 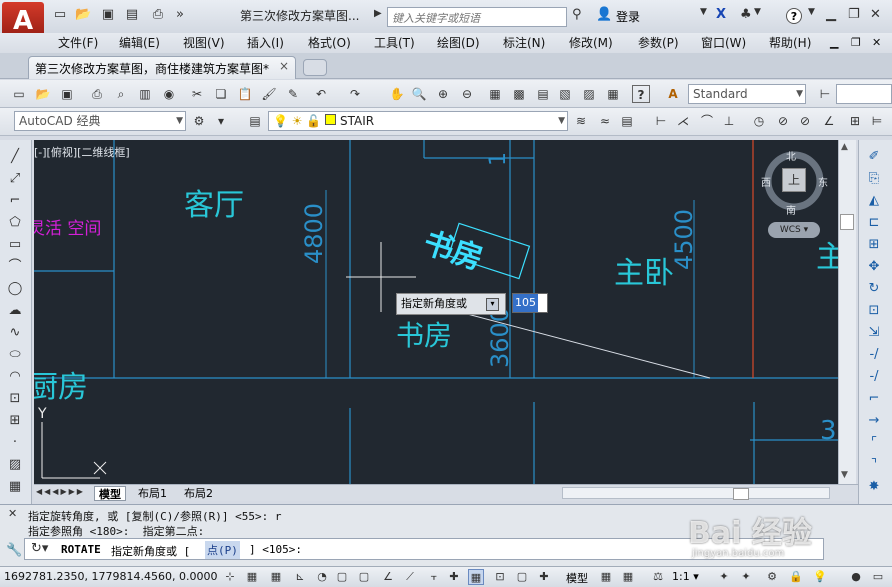 I want to click on otrack-icon: ∠, so click(x=388, y=577).